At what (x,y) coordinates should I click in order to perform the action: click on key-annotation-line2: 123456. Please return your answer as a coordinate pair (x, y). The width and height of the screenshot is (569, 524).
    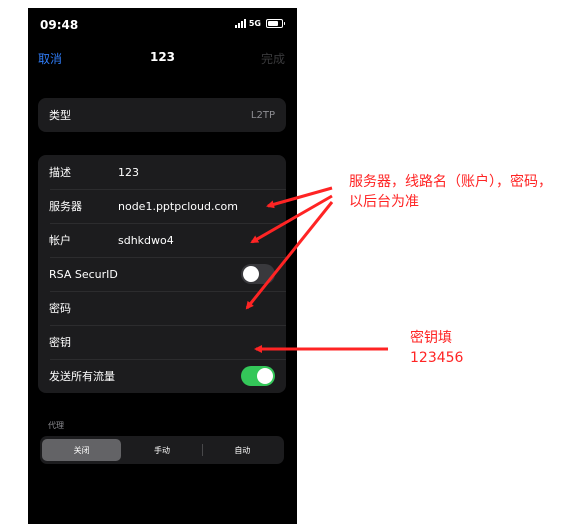
    Looking at the image, I should click on (437, 358).